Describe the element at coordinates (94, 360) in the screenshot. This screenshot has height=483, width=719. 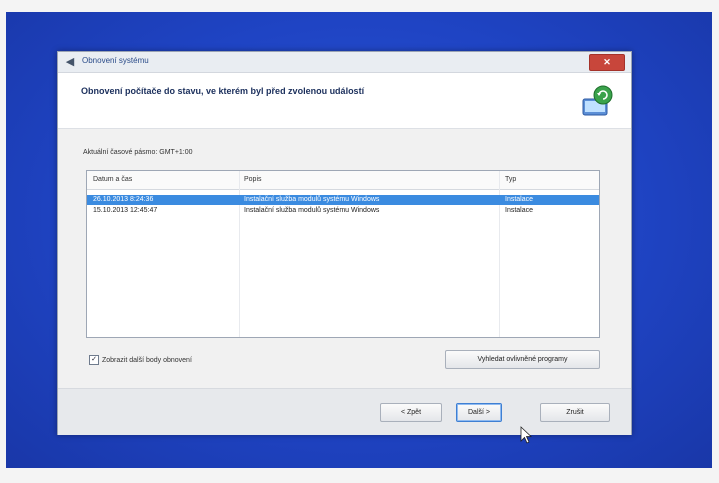
I see `checkbox: ✓` at that location.